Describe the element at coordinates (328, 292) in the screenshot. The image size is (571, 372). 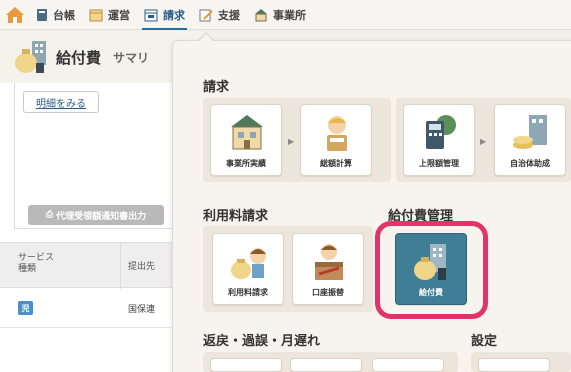
I see `tile-account-transfer-label: 口座振替` at that location.